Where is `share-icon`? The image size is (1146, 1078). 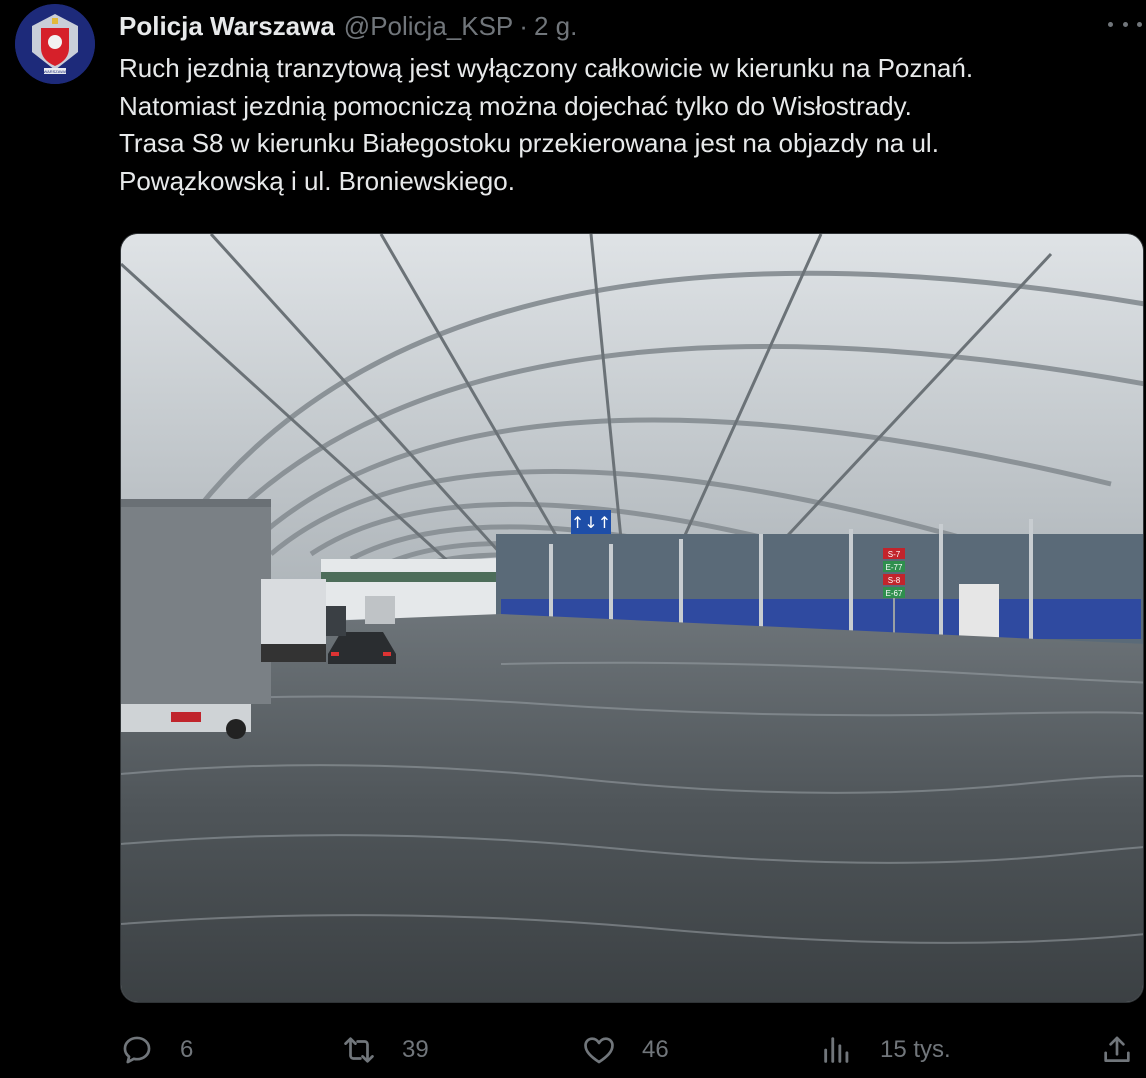
share-icon is located at coordinates (1117, 1049).